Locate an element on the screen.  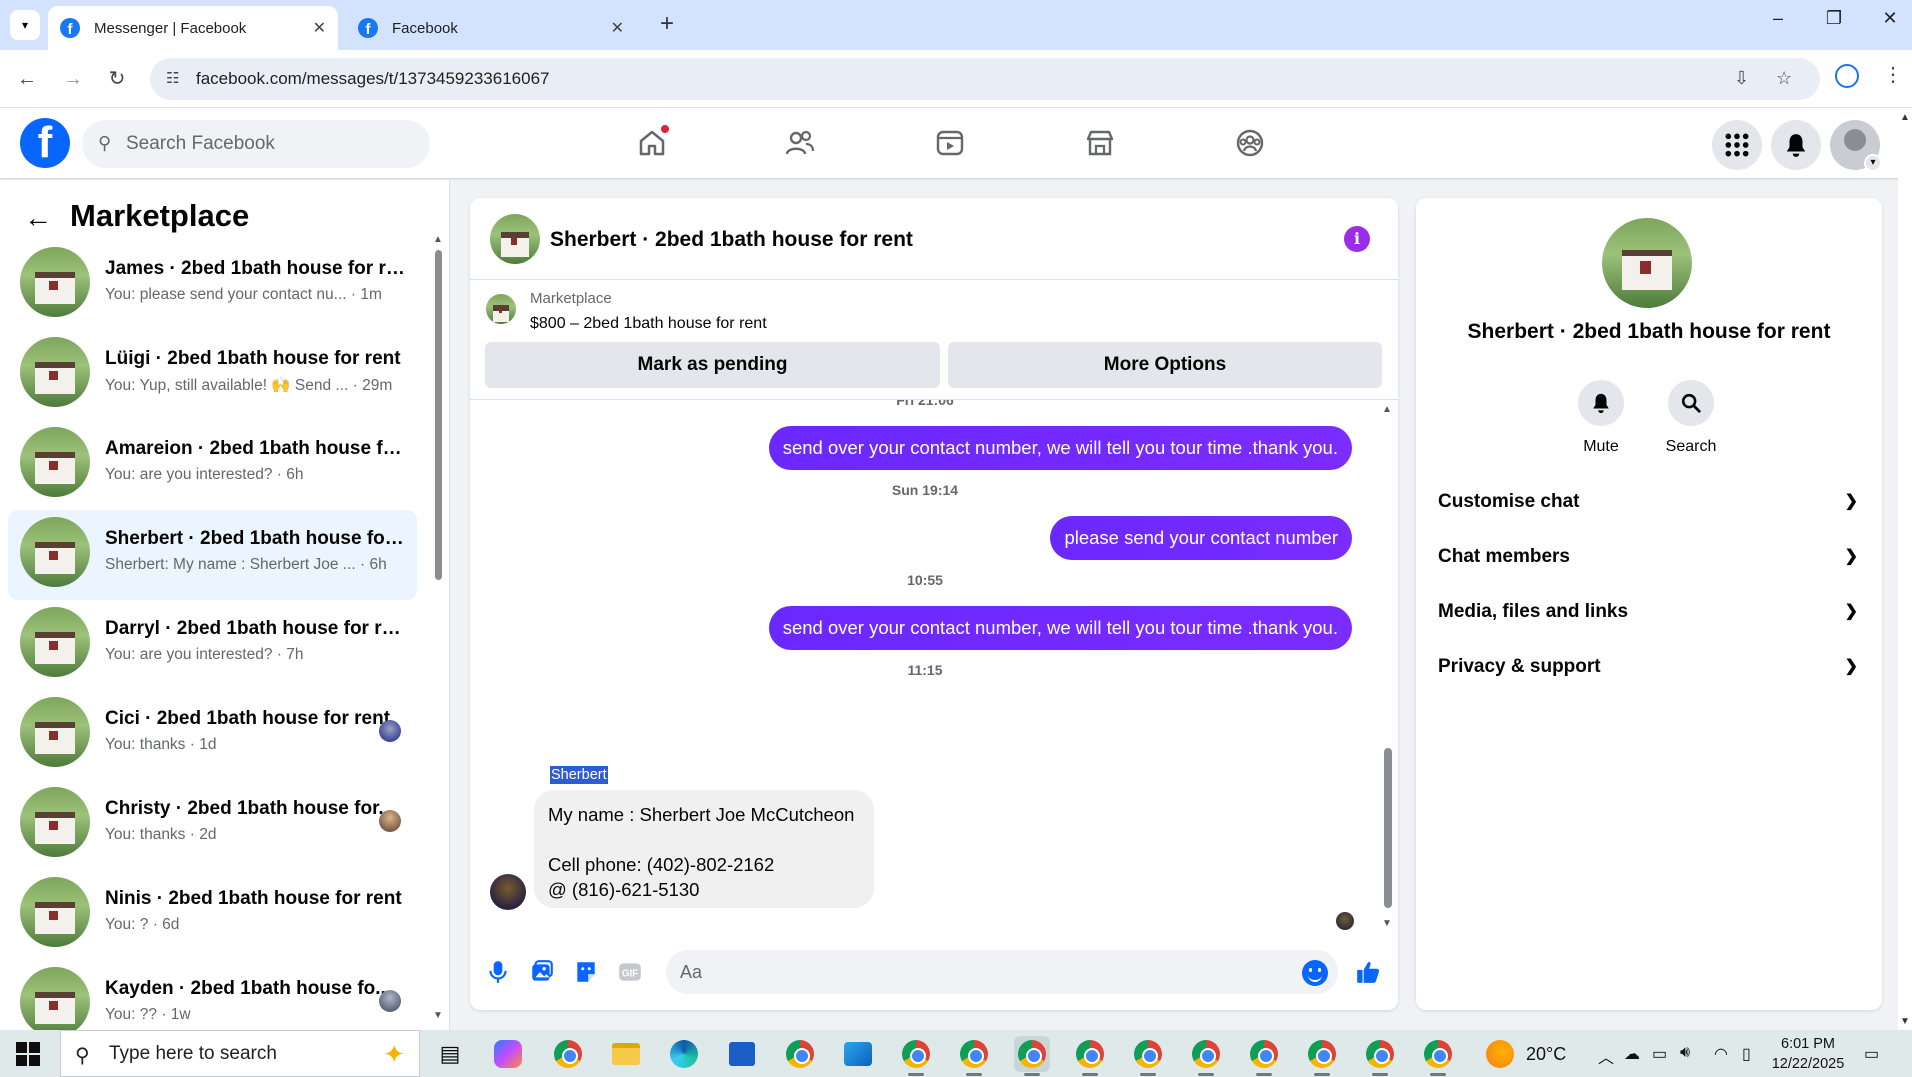
taskbar-clock: 6:01 PM 12/22/2025 is located at coordinates (1808, 1054).